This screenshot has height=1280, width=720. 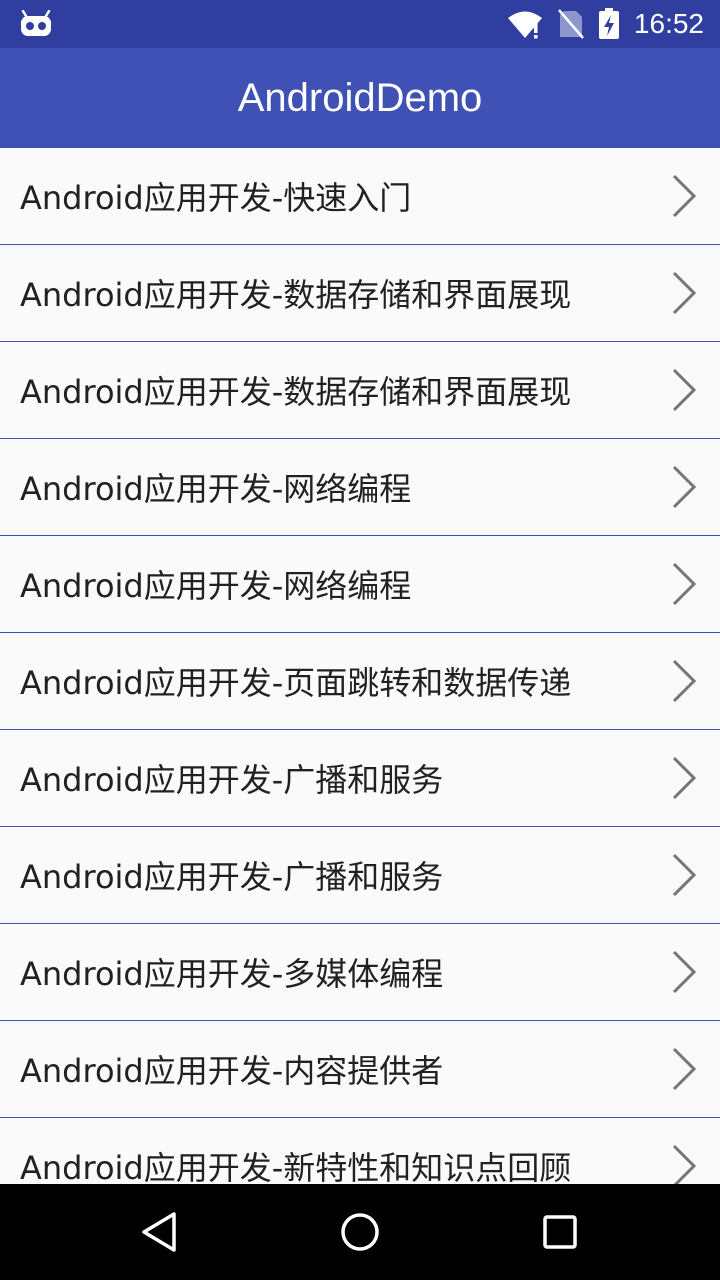 What do you see at coordinates (560, 1232) in the screenshot?
I see `recents-icon` at bounding box center [560, 1232].